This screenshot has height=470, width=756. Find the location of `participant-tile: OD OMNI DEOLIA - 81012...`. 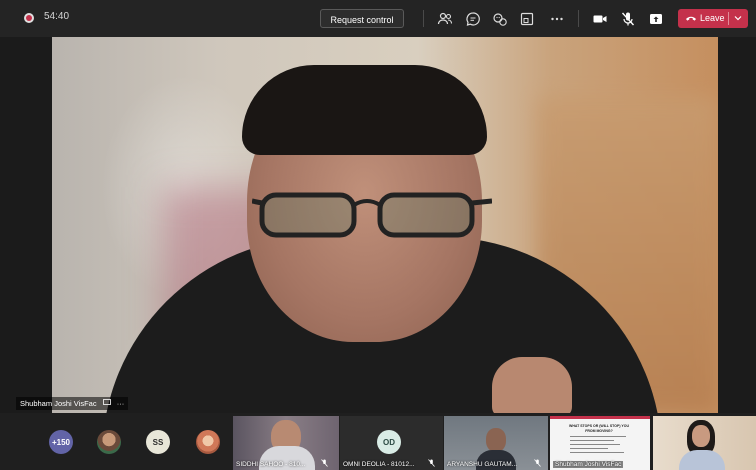

participant-tile: OD OMNI DEOLIA - 81012... is located at coordinates (391, 443).